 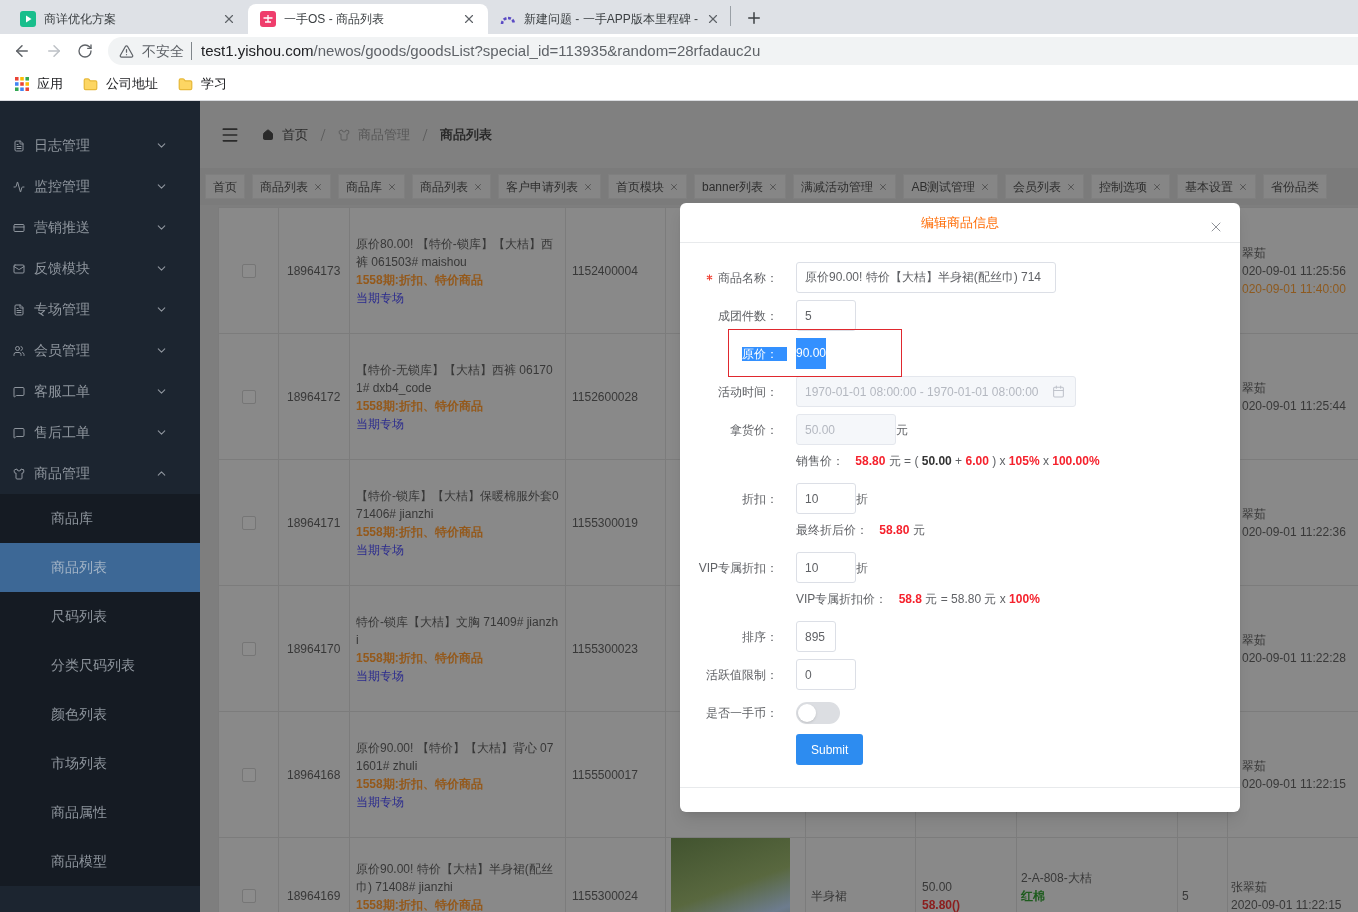 What do you see at coordinates (1294, 406) in the screenshot?
I see `timestamp: 020-09-01 11:25:44` at bounding box center [1294, 406].